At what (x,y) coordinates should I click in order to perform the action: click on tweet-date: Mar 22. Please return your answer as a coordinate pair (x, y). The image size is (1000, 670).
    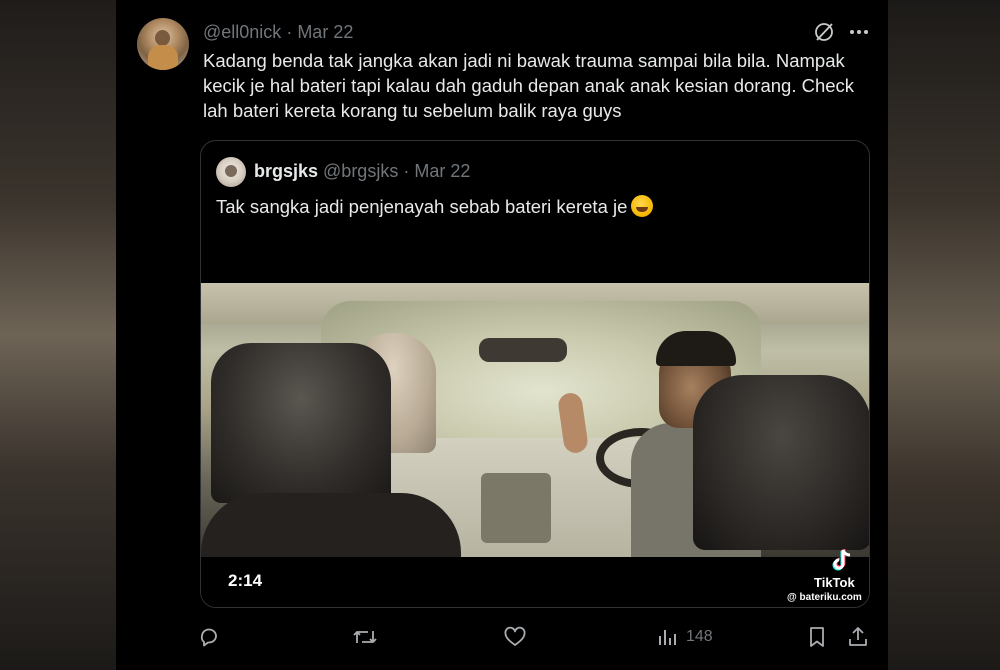
    Looking at the image, I should click on (325, 32).